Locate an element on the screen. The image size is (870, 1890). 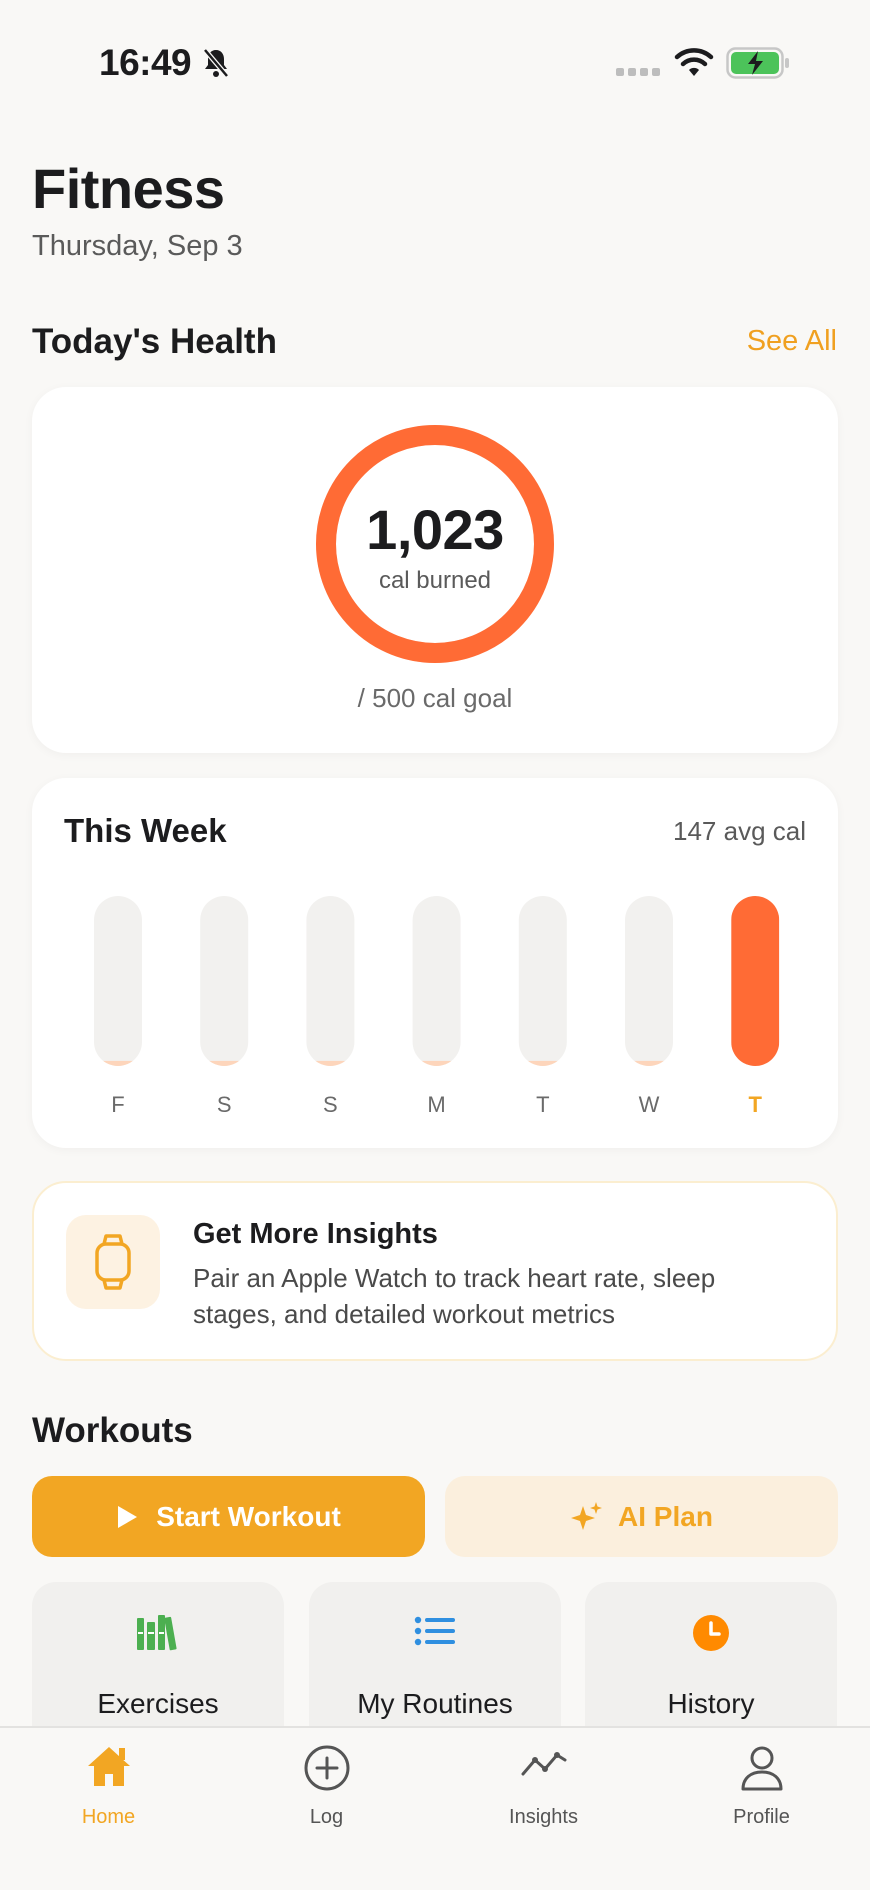
workouts-section-title: Workouts is located at coordinates (112, 1430).